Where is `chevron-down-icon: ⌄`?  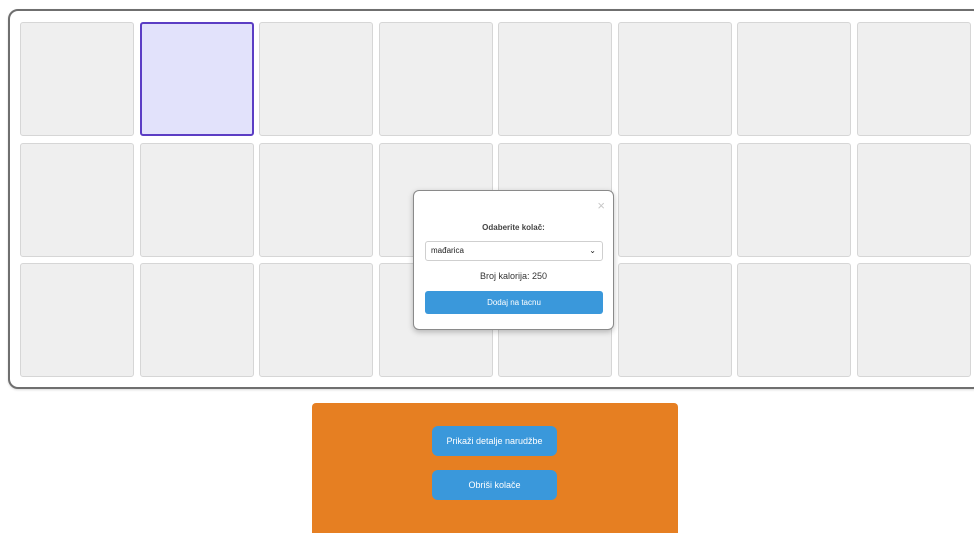
chevron-down-icon: ⌄ is located at coordinates (592, 250).